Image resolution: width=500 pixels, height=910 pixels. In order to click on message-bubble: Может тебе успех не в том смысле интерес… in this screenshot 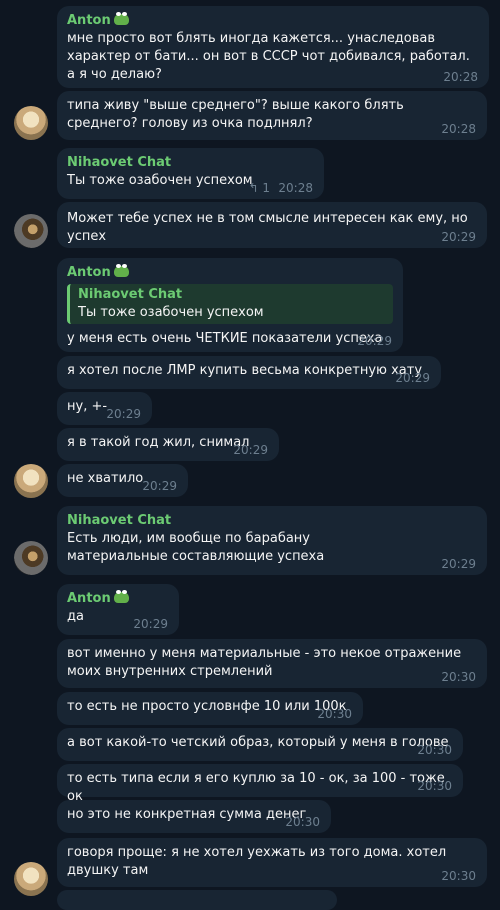, I will do `click(272, 225)`.